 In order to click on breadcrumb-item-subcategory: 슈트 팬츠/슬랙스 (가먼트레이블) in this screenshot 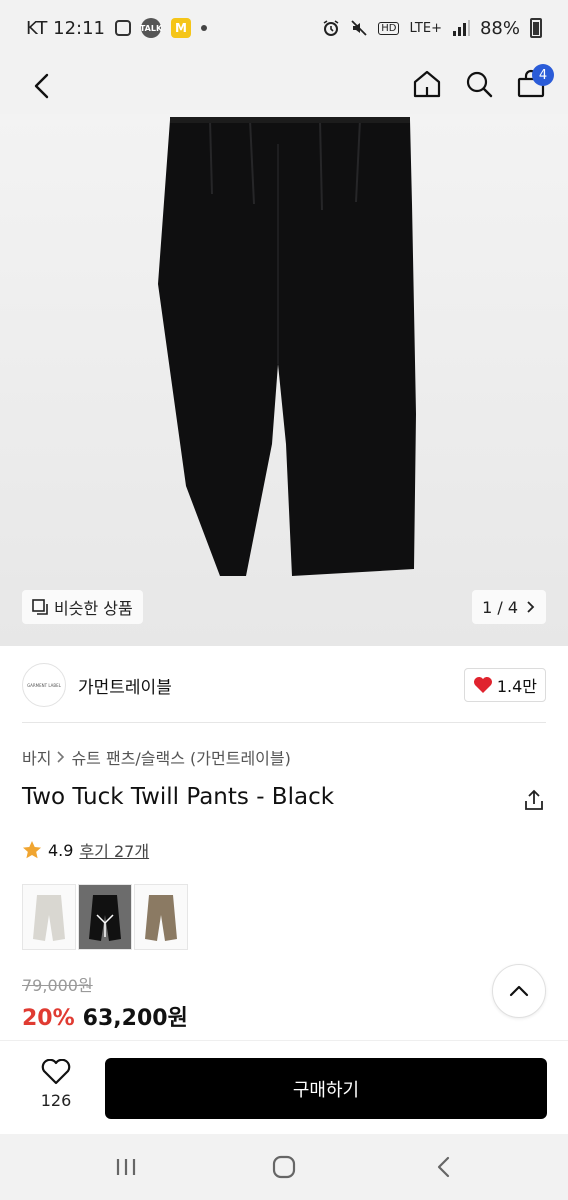, I will do `click(180, 757)`.